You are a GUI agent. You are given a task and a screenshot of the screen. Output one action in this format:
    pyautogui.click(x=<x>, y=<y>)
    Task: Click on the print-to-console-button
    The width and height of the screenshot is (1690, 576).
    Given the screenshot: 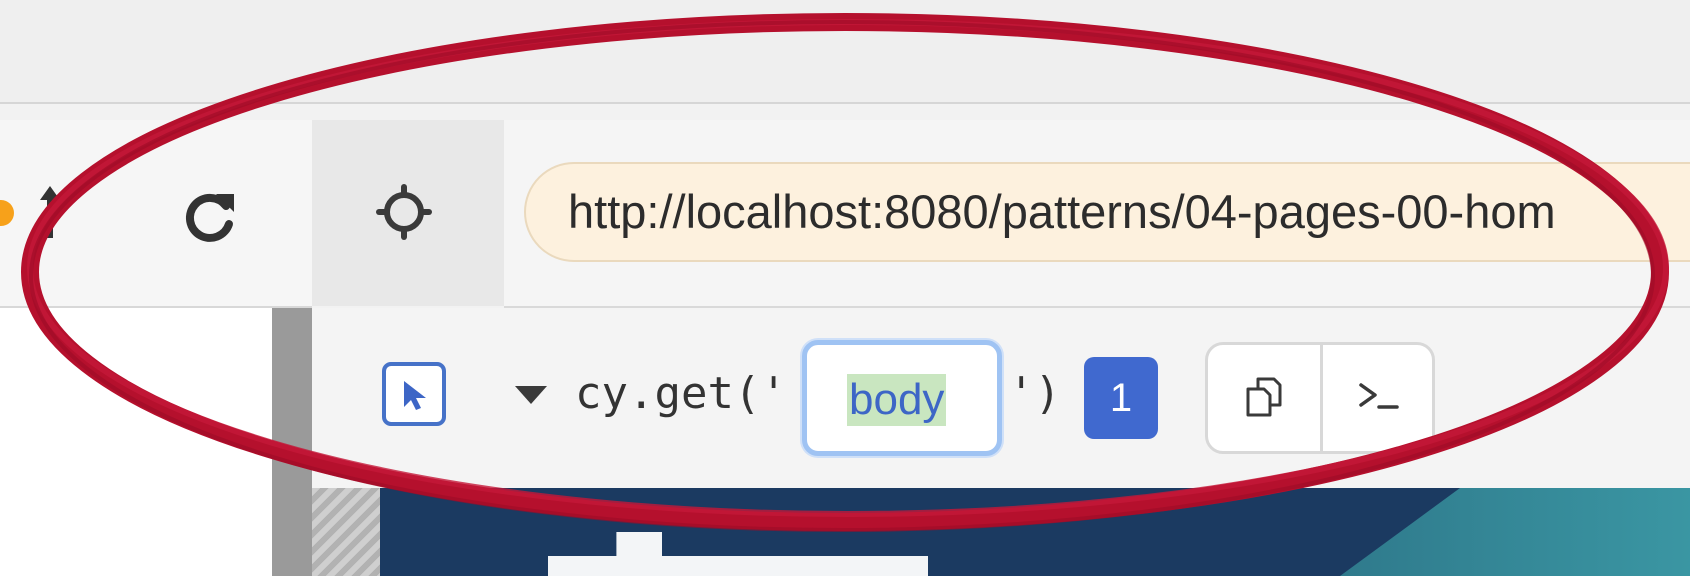 What is the action you would take?
    pyautogui.click(x=1377, y=398)
    